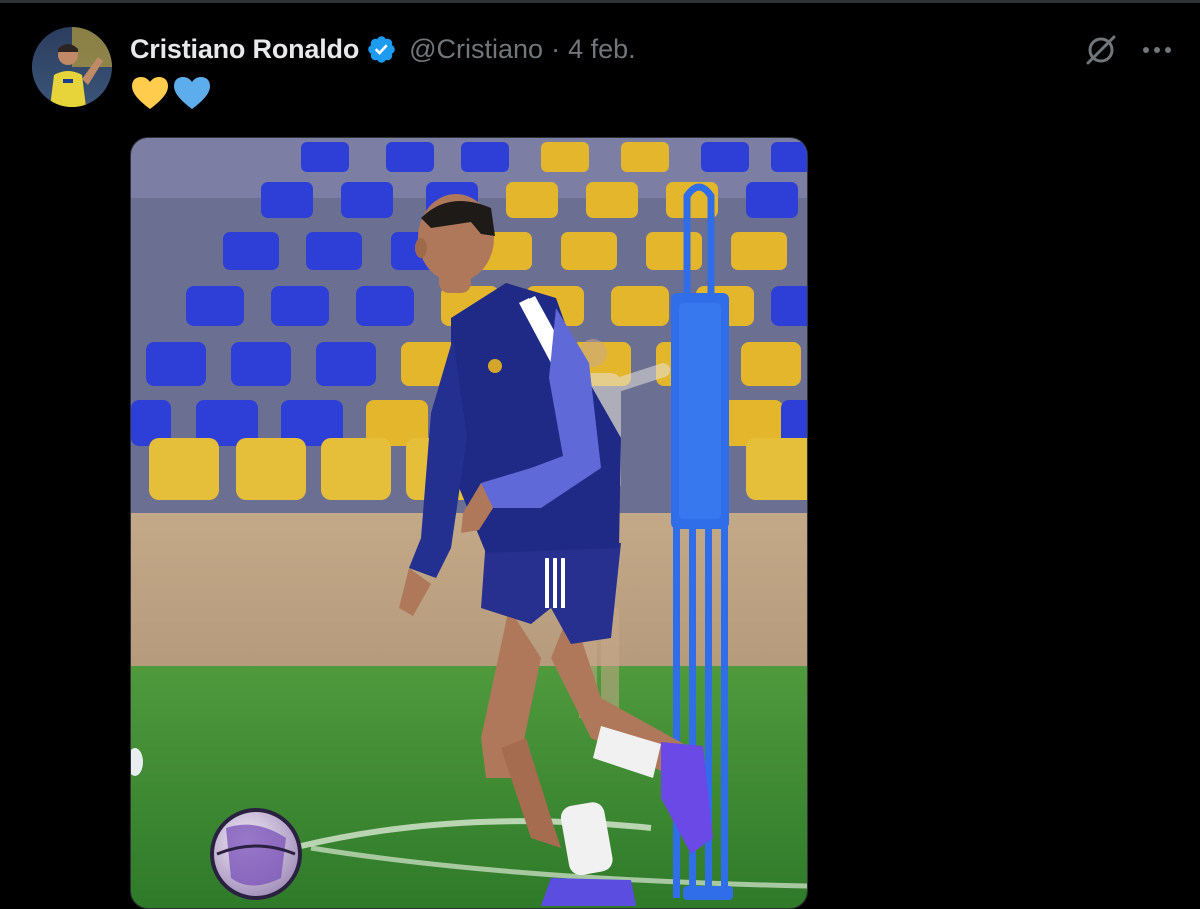 This screenshot has width=1200, height=909. Describe the element at coordinates (150, 93) in the screenshot. I see `yellow-heart-icon` at that location.